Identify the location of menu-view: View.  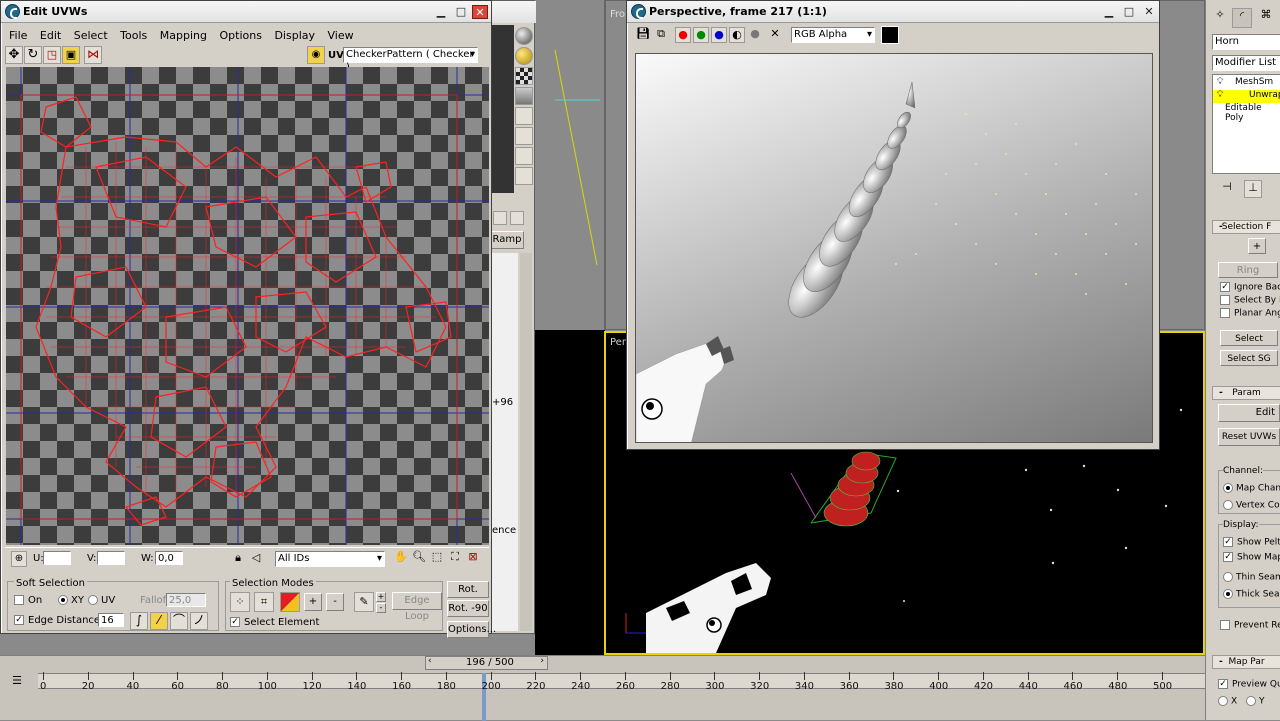
(341, 35).